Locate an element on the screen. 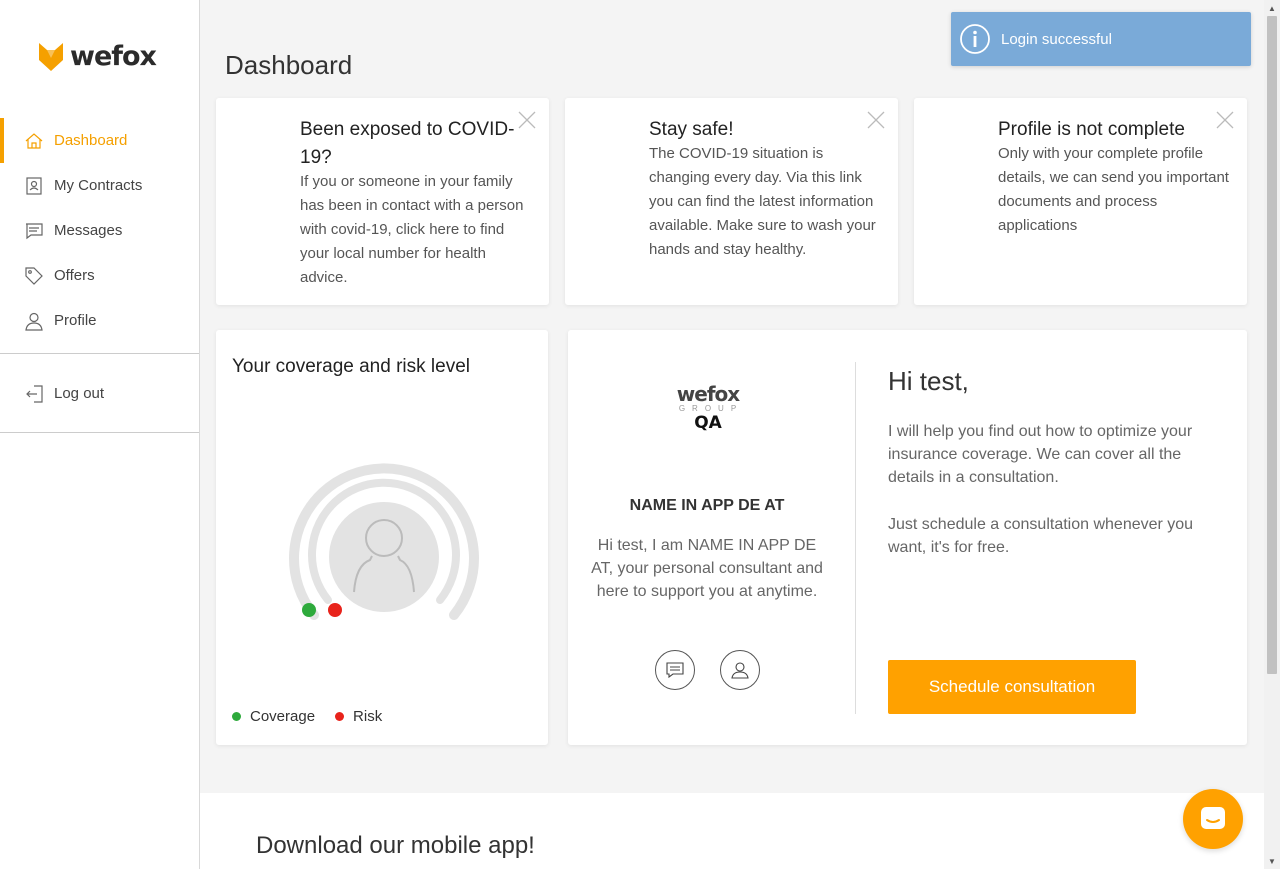 Image resolution: width=1280 pixels, height=869 pixels. login-toast: Login successful is located at coordinates (1101, 39).